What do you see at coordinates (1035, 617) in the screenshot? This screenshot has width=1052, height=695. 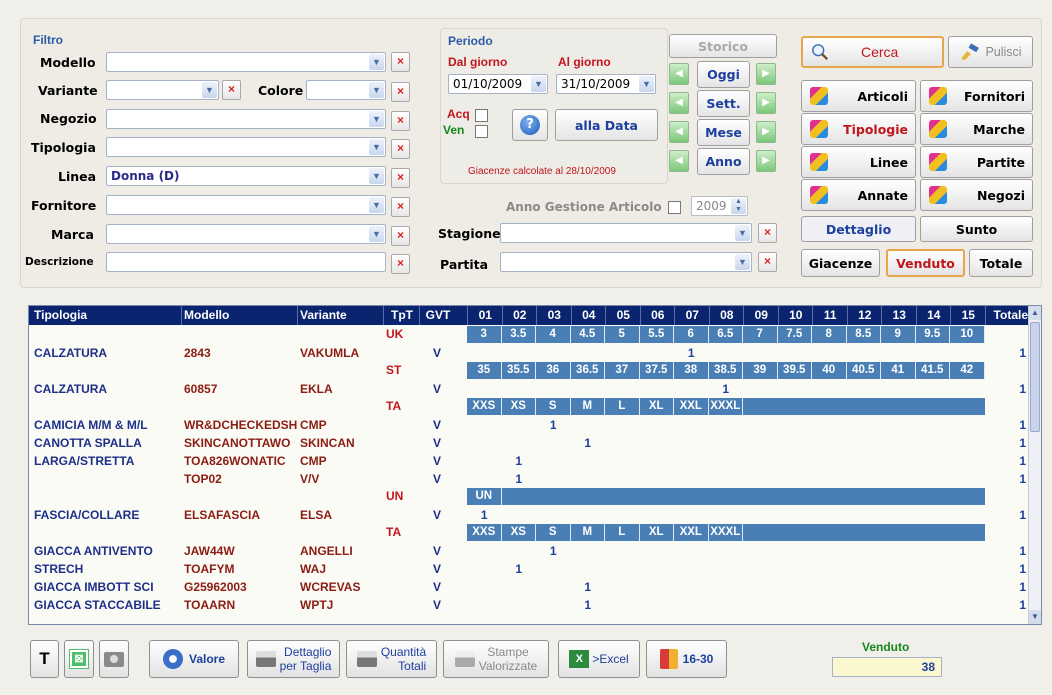 I see `scroll-down-icon: ▼` at bounding box center [1035, 617].